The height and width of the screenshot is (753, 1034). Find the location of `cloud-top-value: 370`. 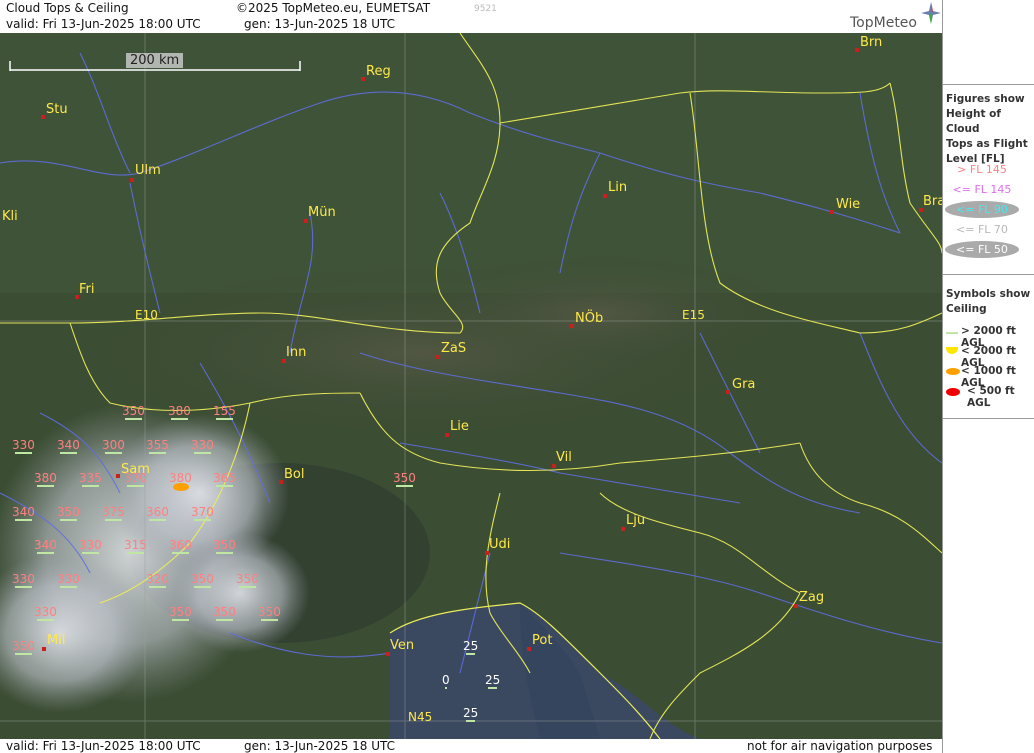

cloud-top-value: 370 is located at coordinates (135, 479).